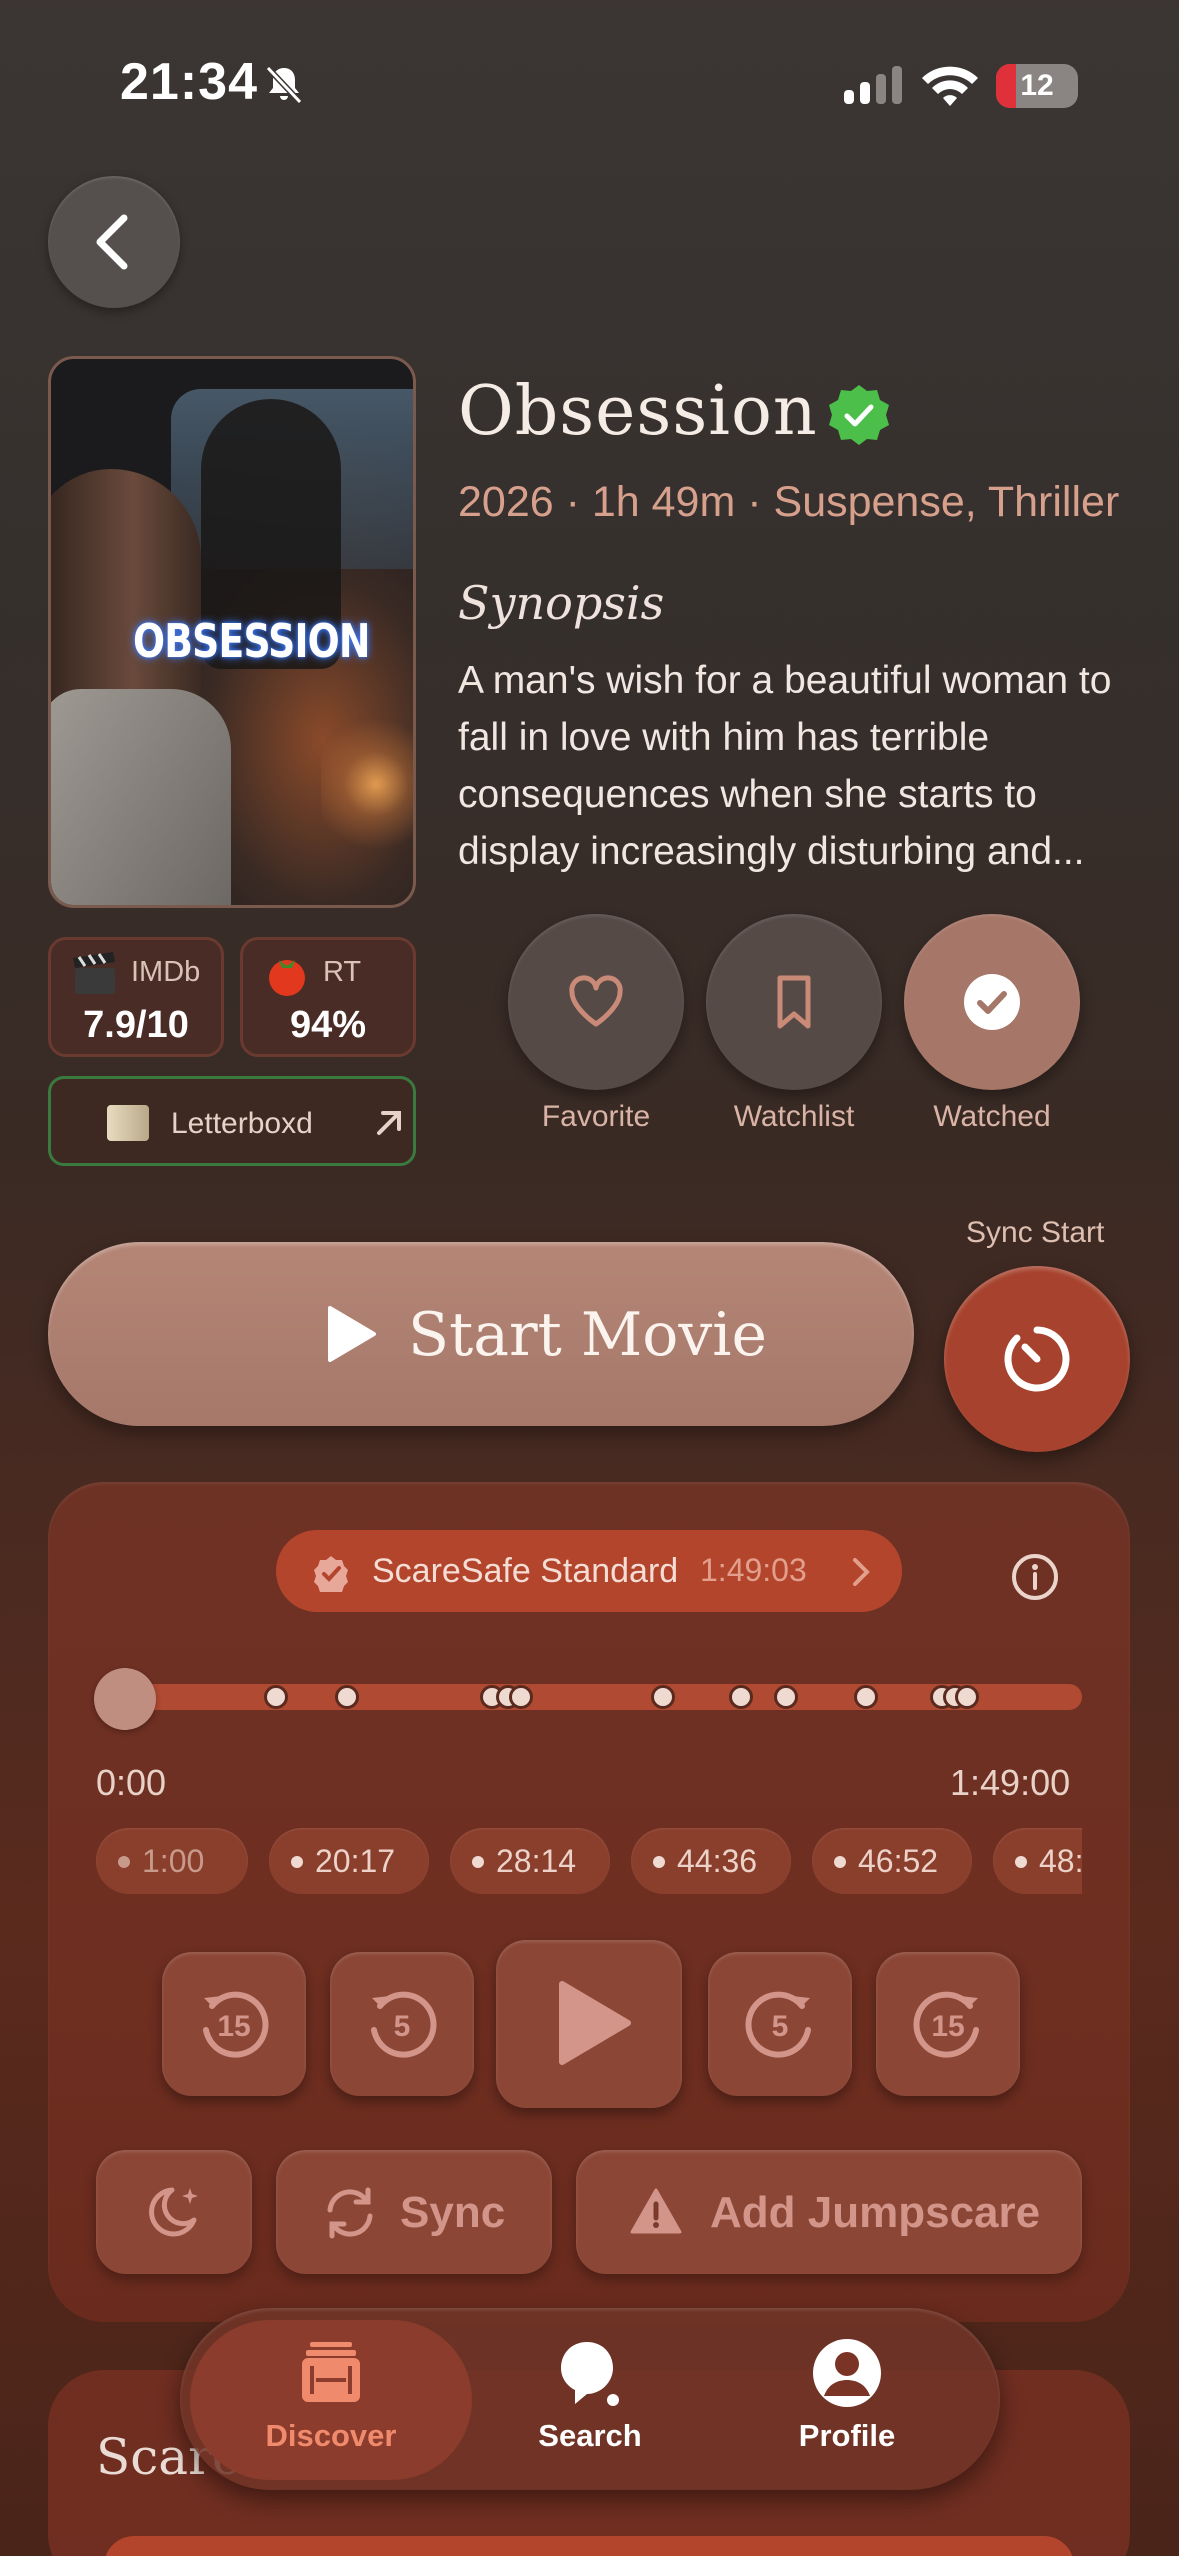 Image resolution: width=1179 pixels, height=2556 pixels. I want to click on rewind-5-icon: 5, so click(404, 2024).